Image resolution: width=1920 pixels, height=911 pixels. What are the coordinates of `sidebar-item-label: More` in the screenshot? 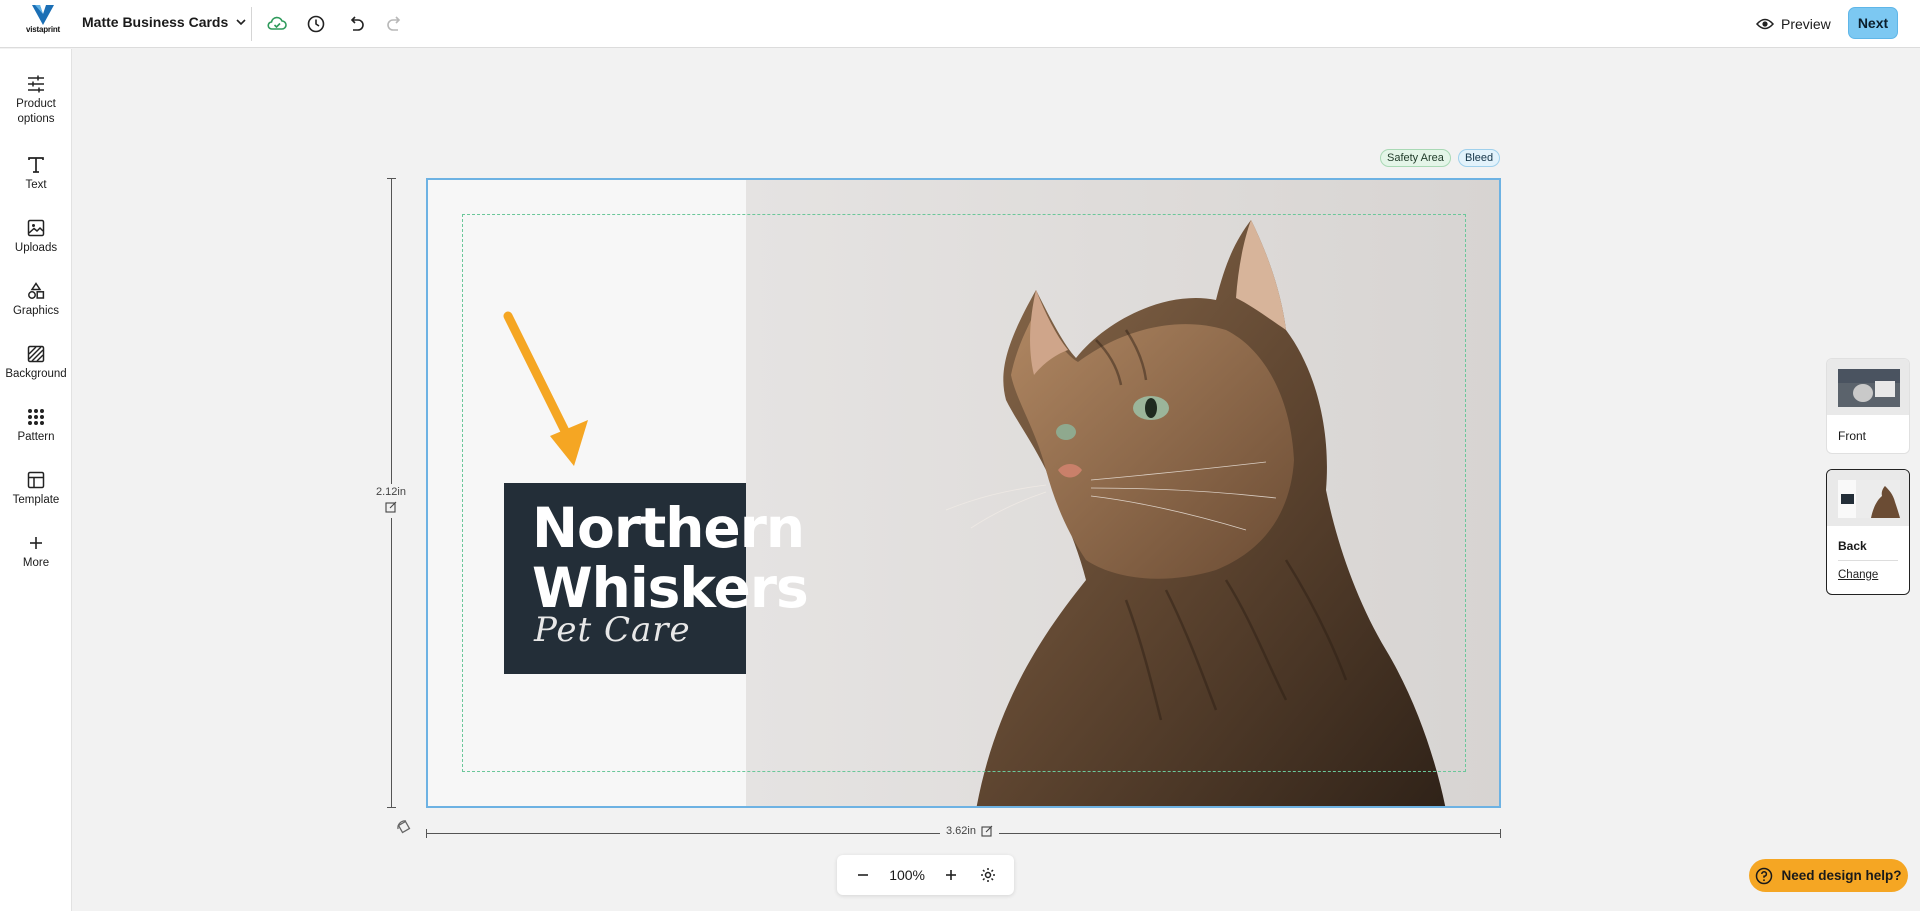 It's located at (36, 563).